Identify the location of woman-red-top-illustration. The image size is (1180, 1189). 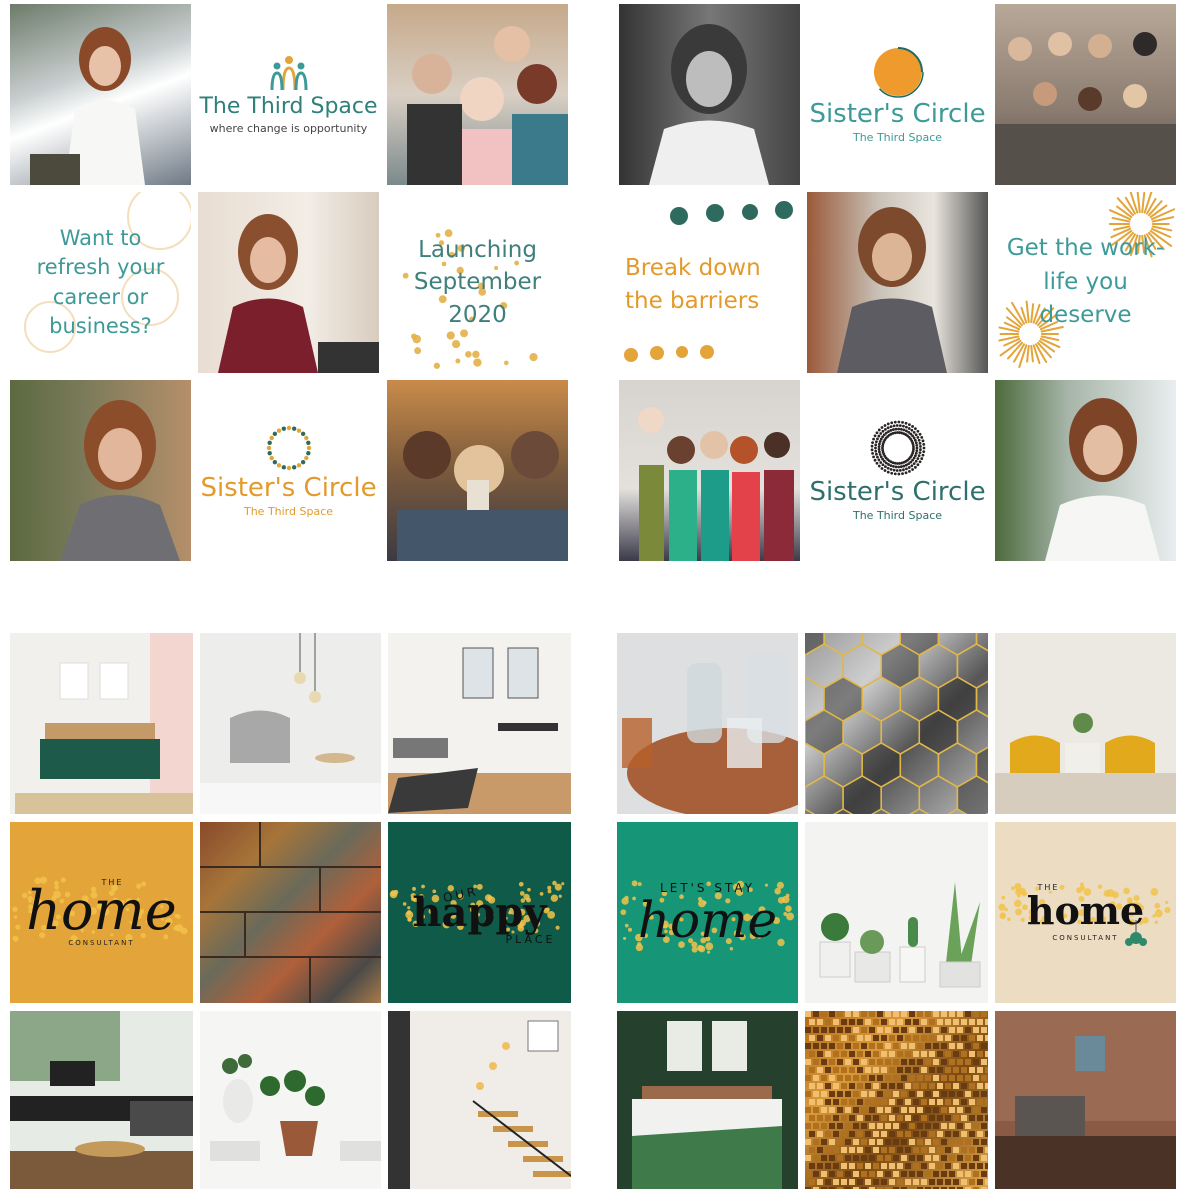
(298, 293).